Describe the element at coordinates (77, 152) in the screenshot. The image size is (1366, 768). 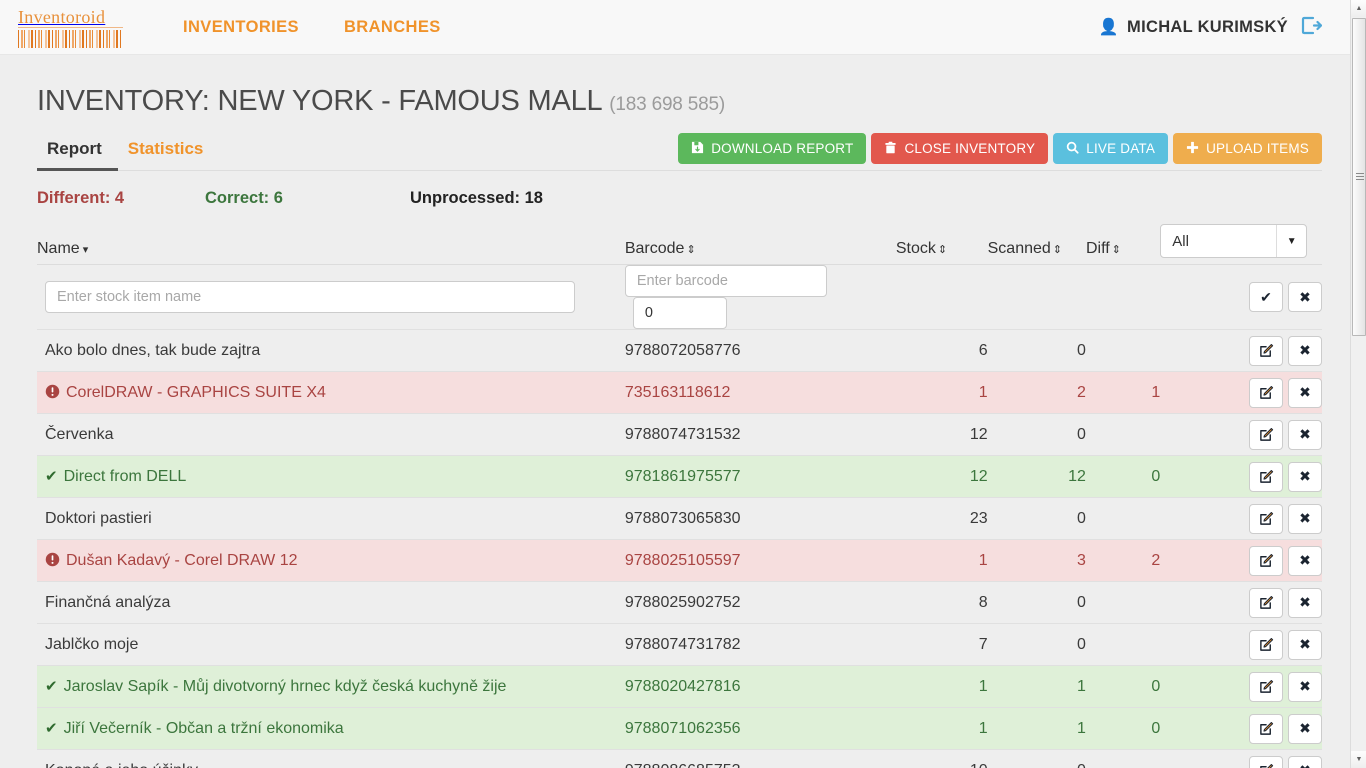
I see `tab-report: Report` at that location.